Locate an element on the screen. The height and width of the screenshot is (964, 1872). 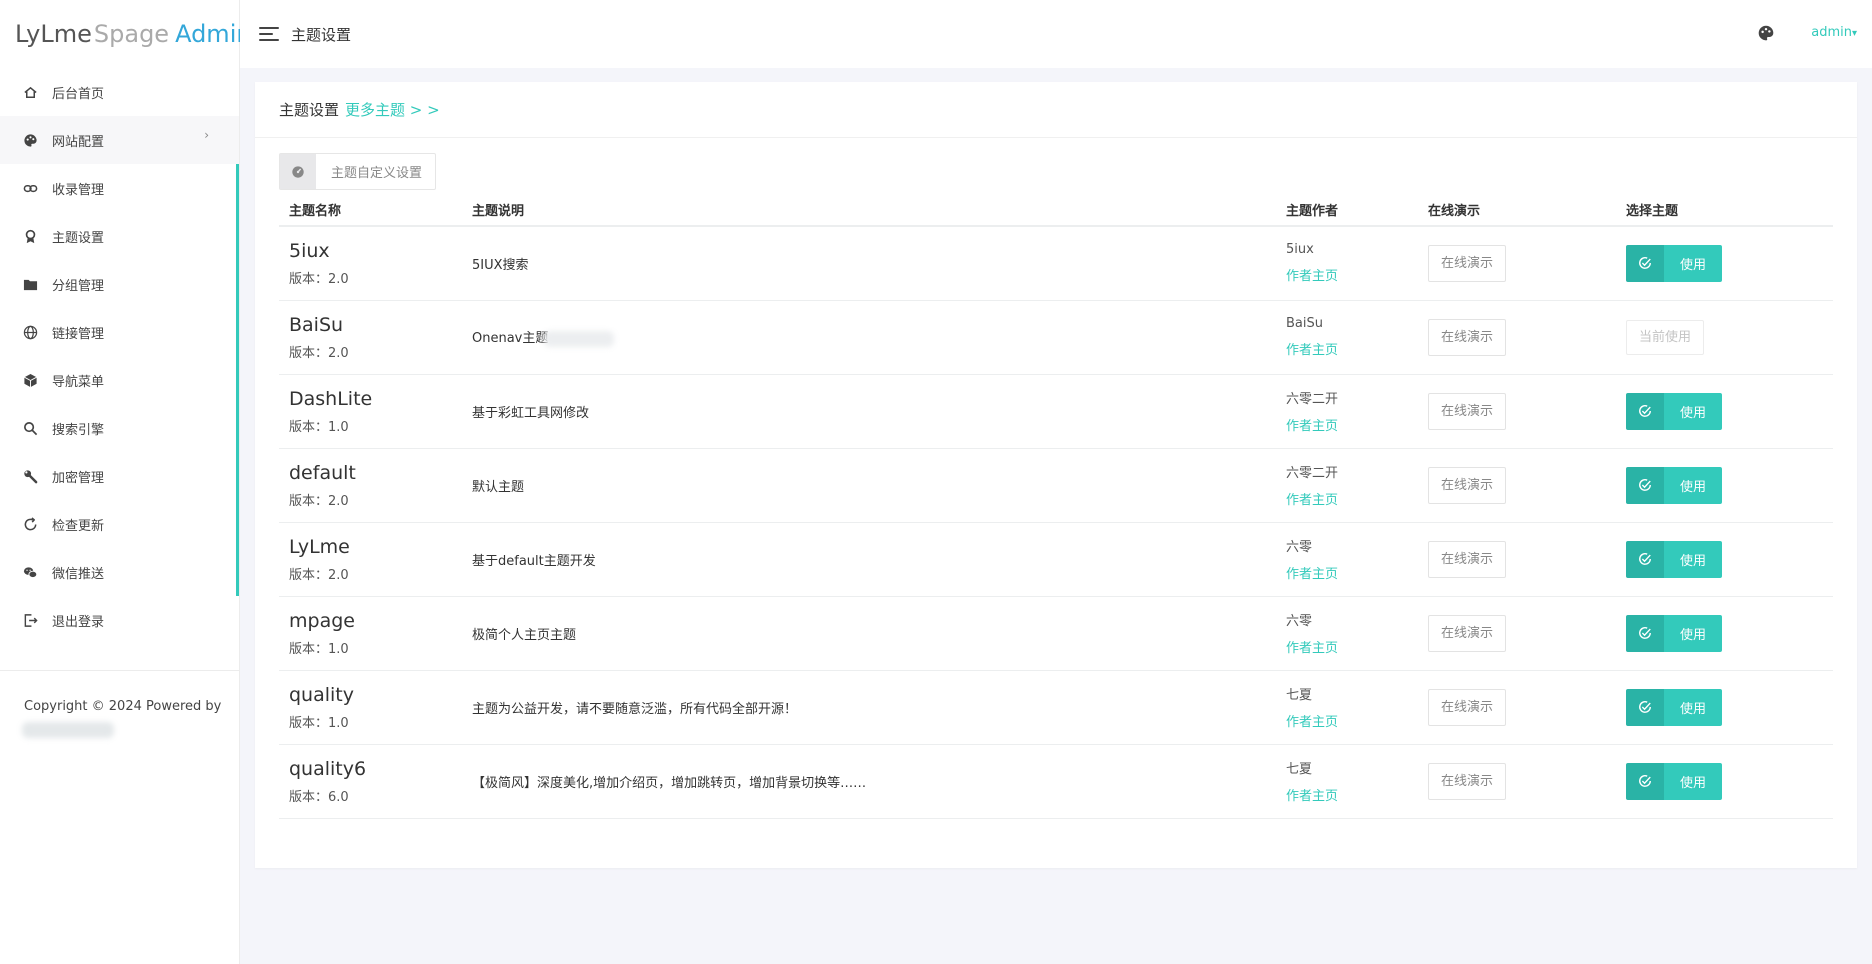
theme-author: 六零 is located at coordinates (1299, 547).